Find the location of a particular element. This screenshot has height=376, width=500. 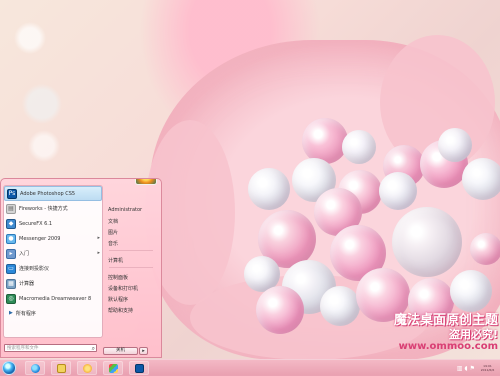

securefx-icon: ◆ is located at coordinates (11, 223).